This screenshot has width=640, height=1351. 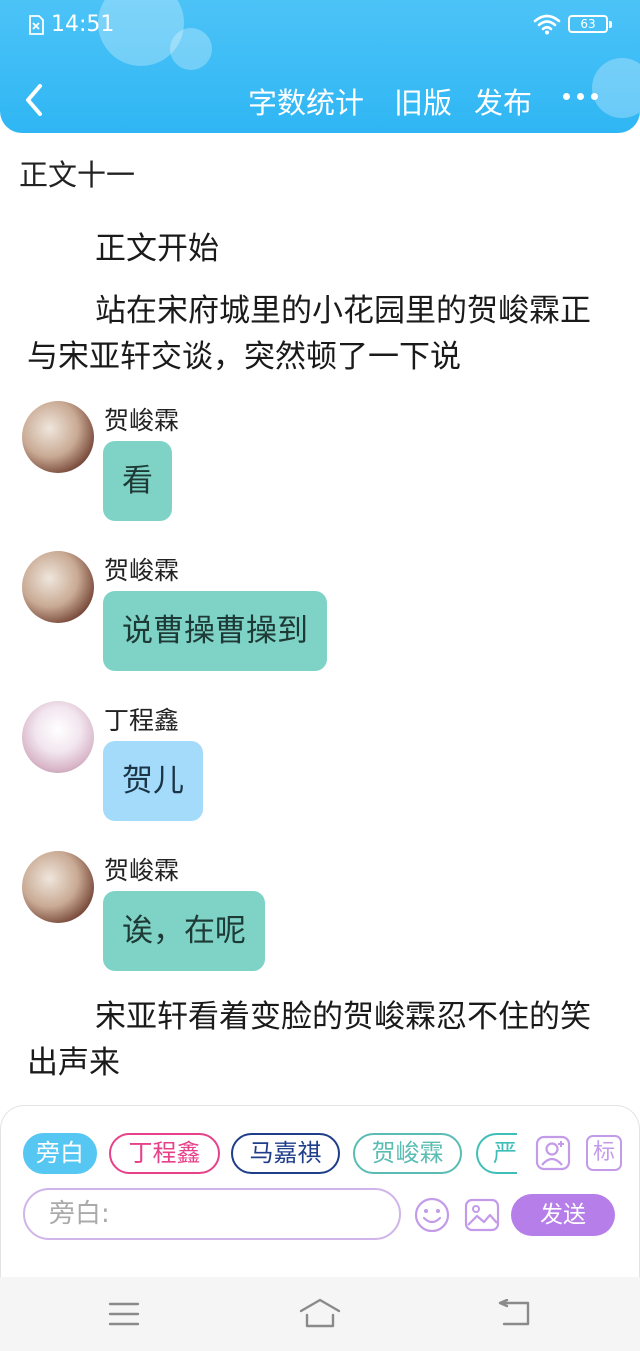 What do you see at coordinates (137, 481) in the screenshot?
I see `message-bubble: 看` at bounding box center [137, 481].